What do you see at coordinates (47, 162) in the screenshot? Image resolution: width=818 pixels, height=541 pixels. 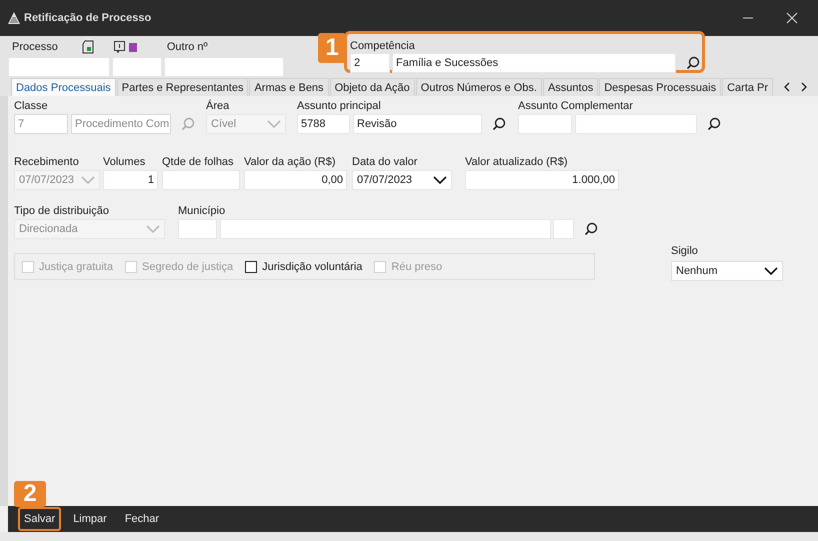 I see `field-label: Recebimento` at bounding box center [47, 162].